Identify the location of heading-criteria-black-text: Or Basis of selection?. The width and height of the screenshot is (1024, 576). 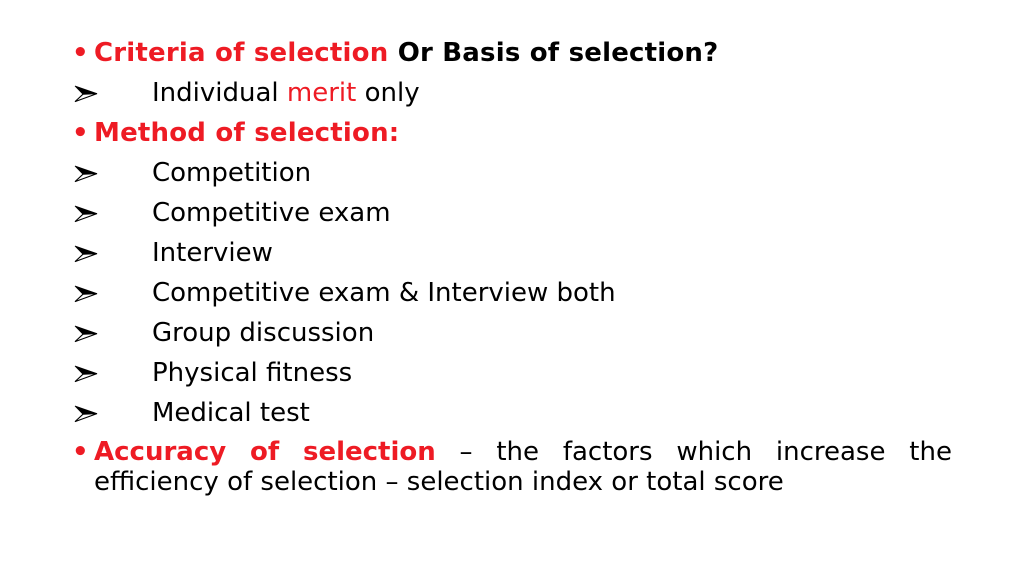
(558, 53).